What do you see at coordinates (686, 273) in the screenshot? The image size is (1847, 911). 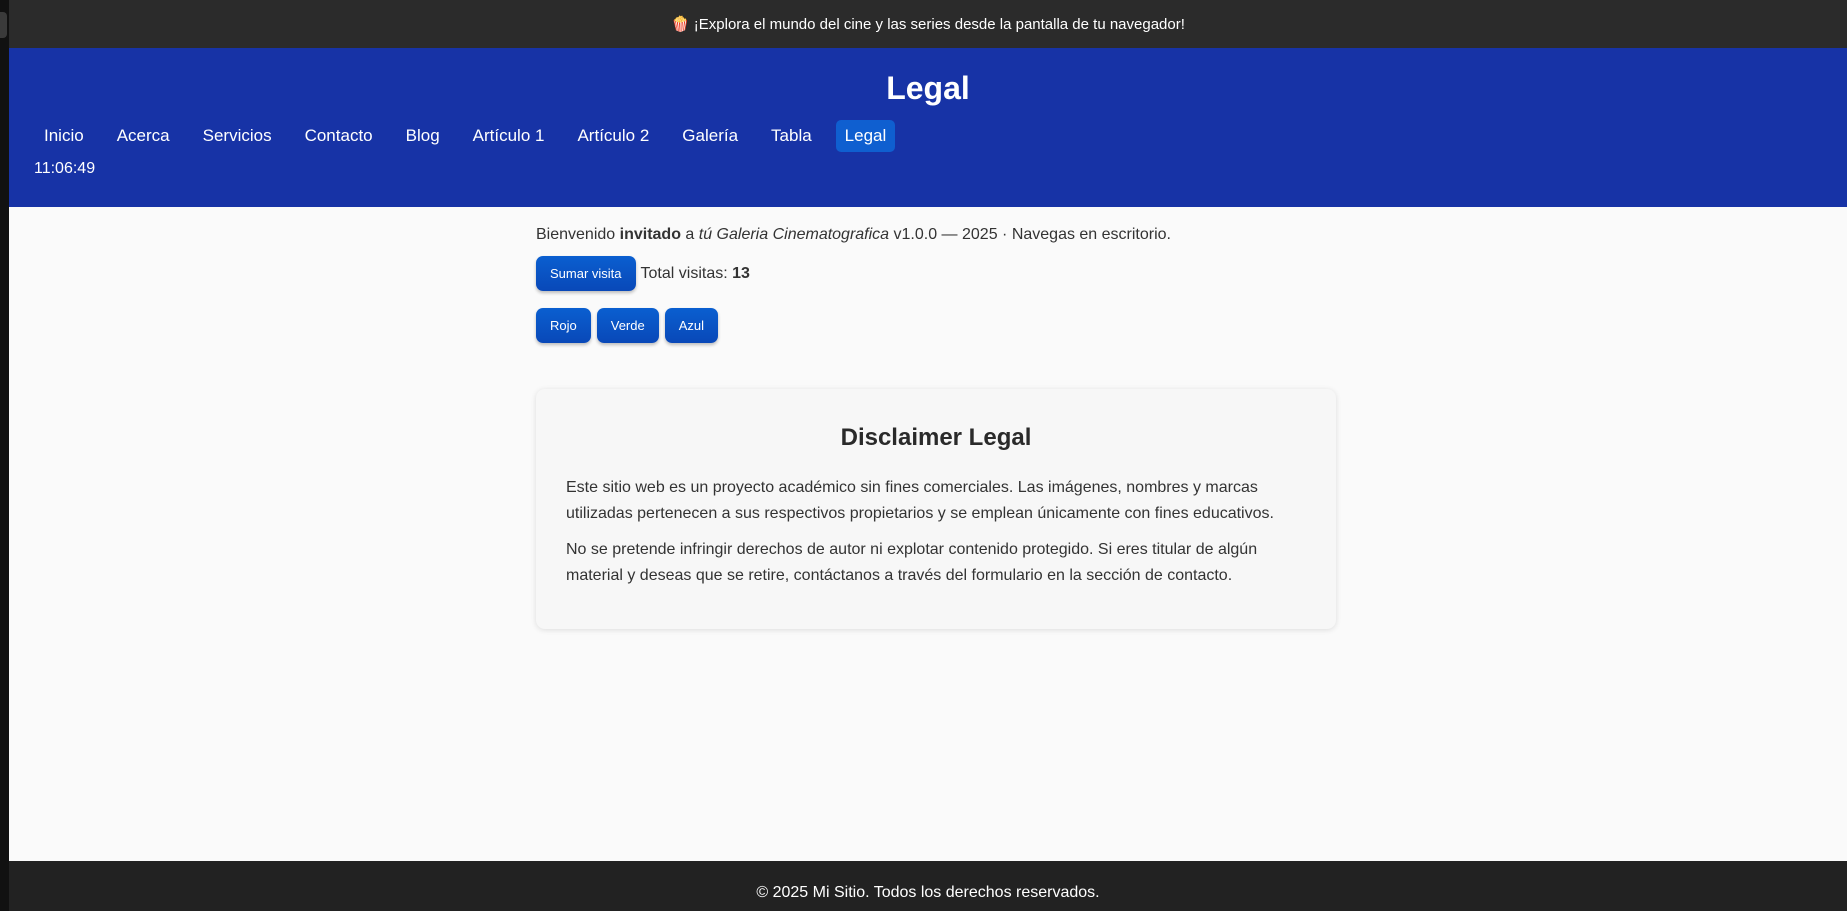 I see `visit-count-text: Total visitas:` at bounding box center [686, 273].